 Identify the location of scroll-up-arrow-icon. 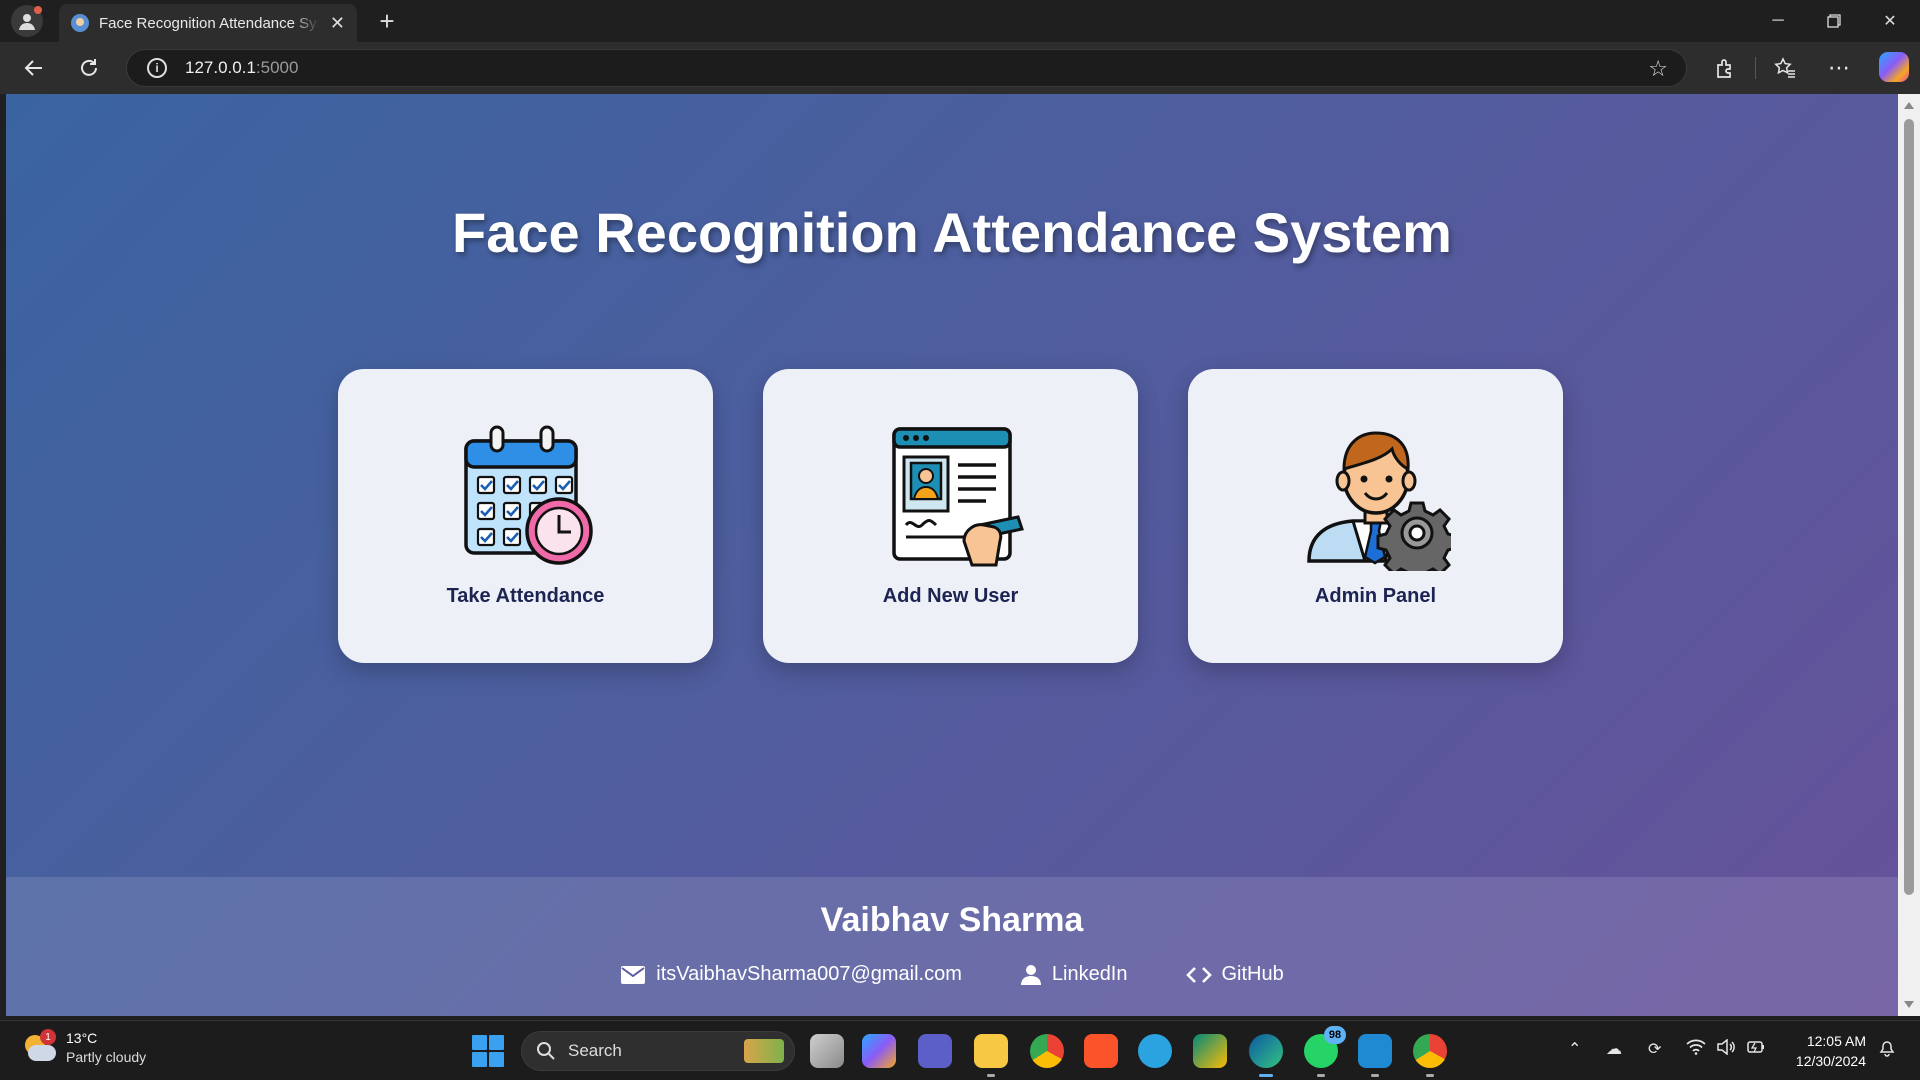
(1909, 105).